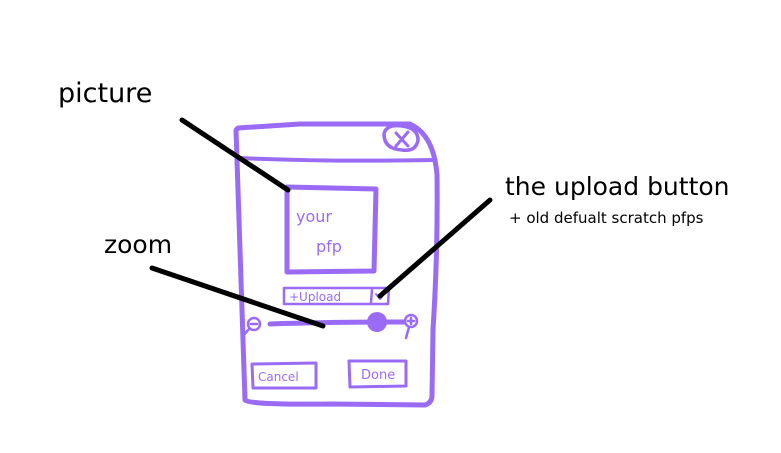 The height and width of the screenshot is (453, 781). Describe the element at coordinates (138, 244) in the screenshot. I see `zoom-annotation: zoom` at that location.